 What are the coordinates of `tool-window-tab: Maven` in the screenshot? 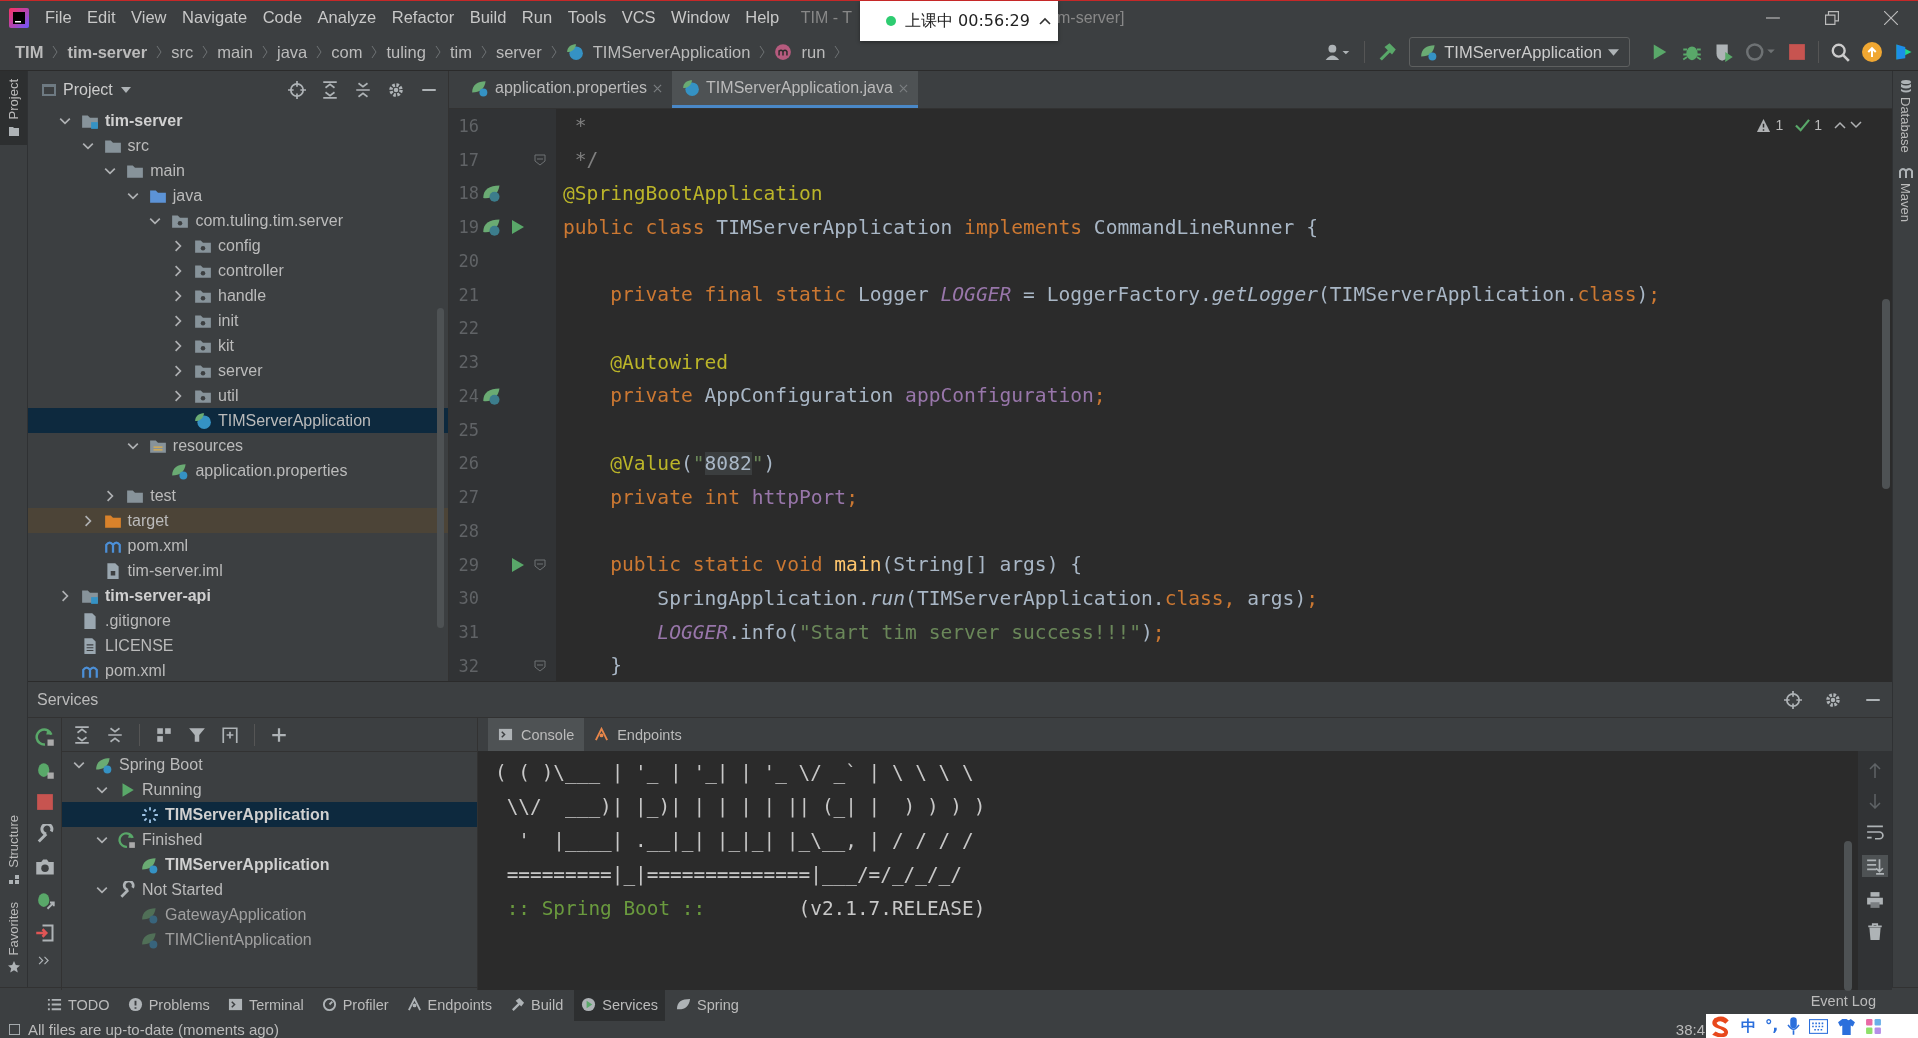 It's located at (1905, 194).